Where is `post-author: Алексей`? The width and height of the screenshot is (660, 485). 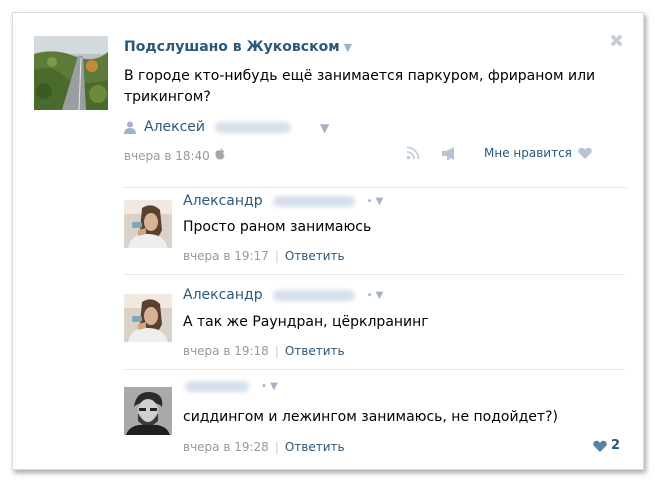
post-author: Алексей is located at coordinates (208, 127).